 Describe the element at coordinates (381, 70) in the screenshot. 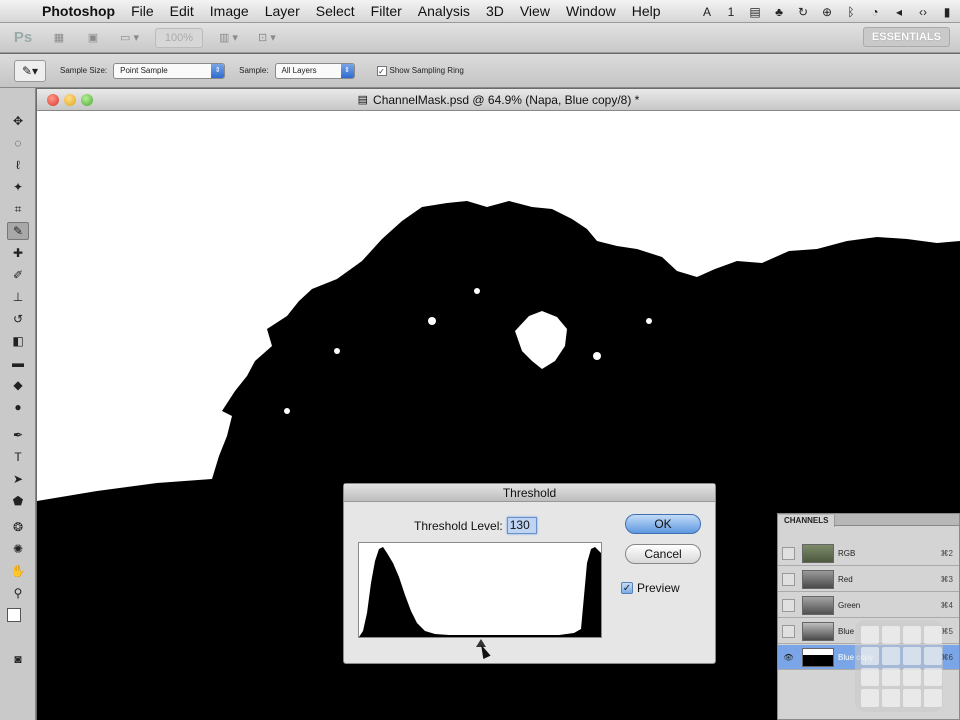

I see `show-sampling-ring-checkbox: ✓` at that location.